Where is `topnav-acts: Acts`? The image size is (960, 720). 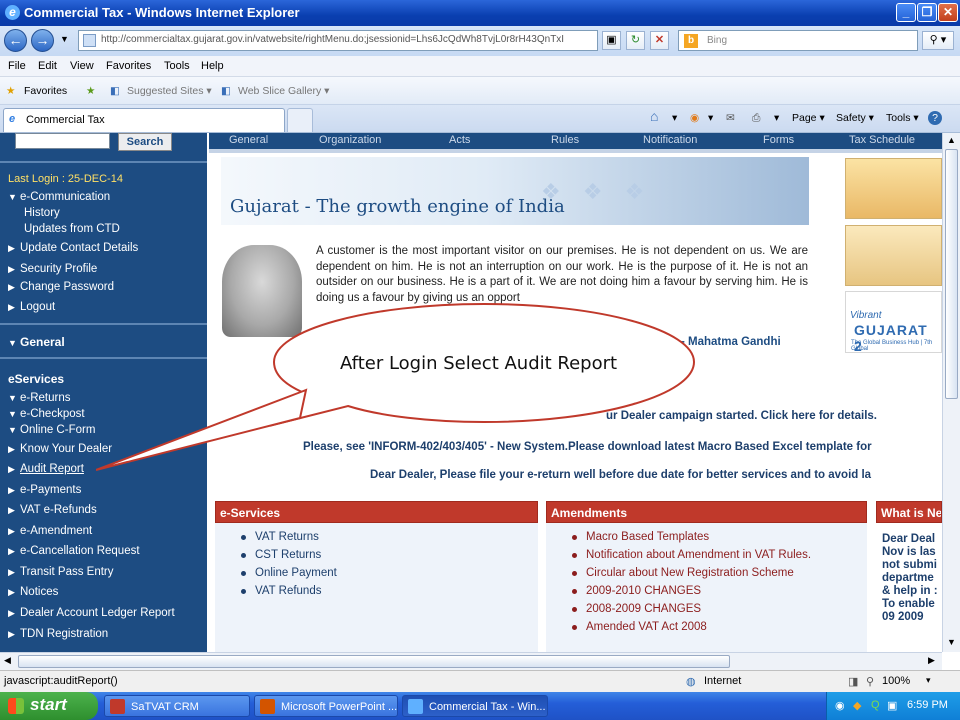 topnav-acts: Acts is located at coordinates (459, 140).